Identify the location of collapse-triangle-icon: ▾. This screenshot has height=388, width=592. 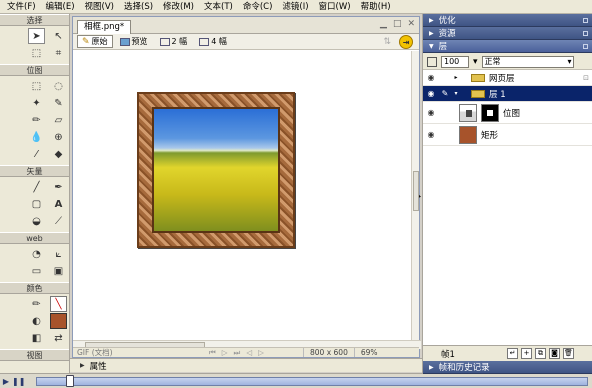
(456, 93).